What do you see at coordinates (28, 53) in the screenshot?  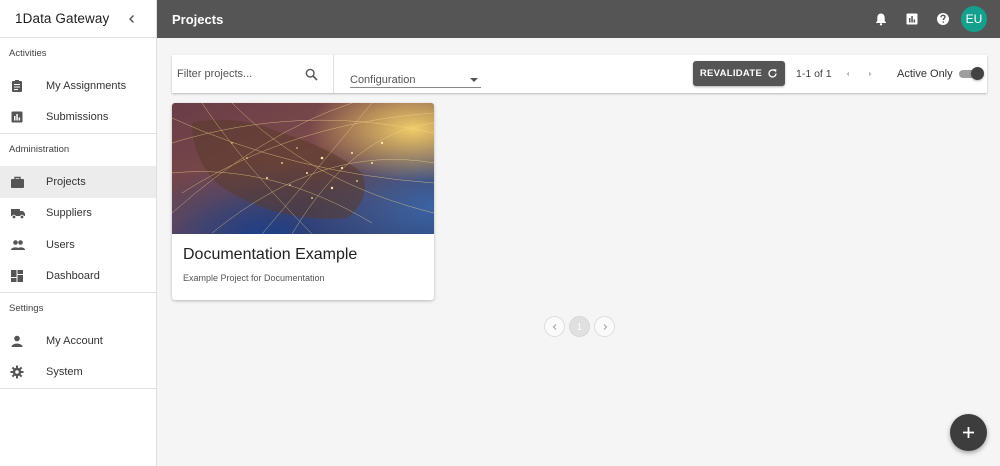 I see `section-title: Activities` at bounding box center [28, 53].